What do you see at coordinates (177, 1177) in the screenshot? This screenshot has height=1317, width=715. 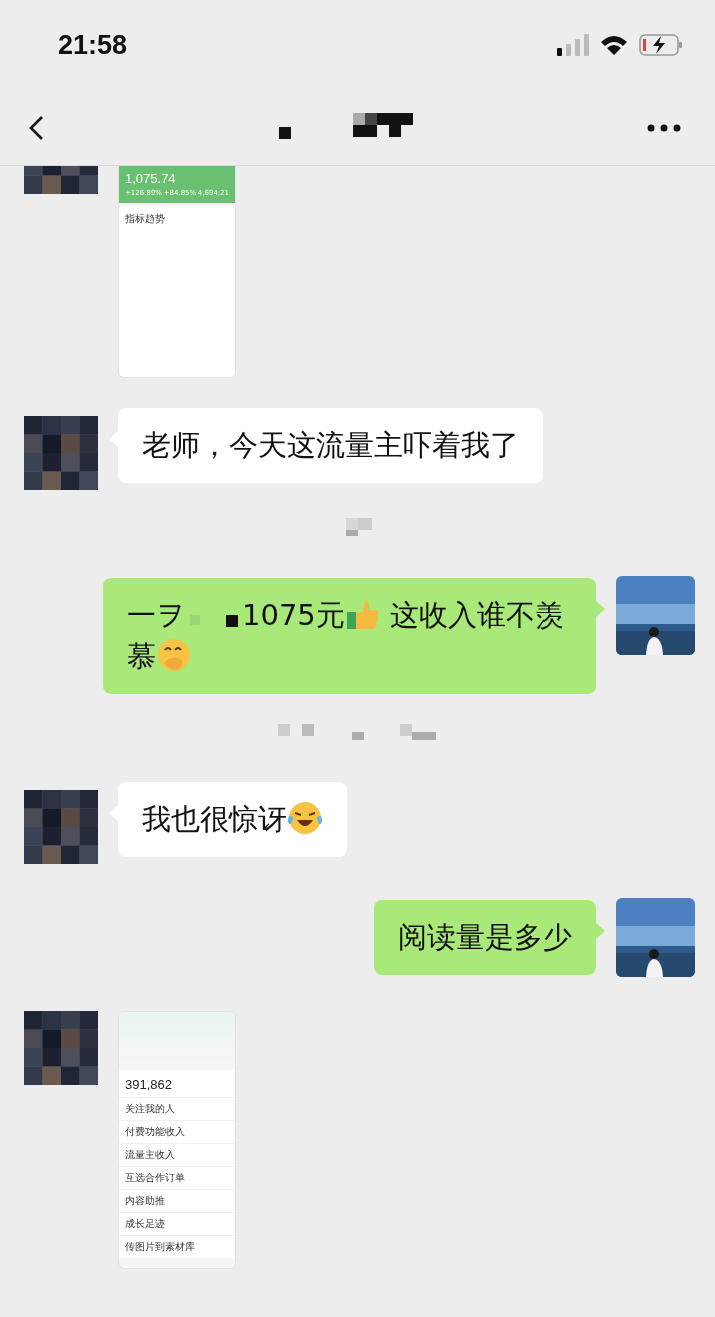 I see `menu-row: 互选合作订单` at bounding box center [177, 1177].